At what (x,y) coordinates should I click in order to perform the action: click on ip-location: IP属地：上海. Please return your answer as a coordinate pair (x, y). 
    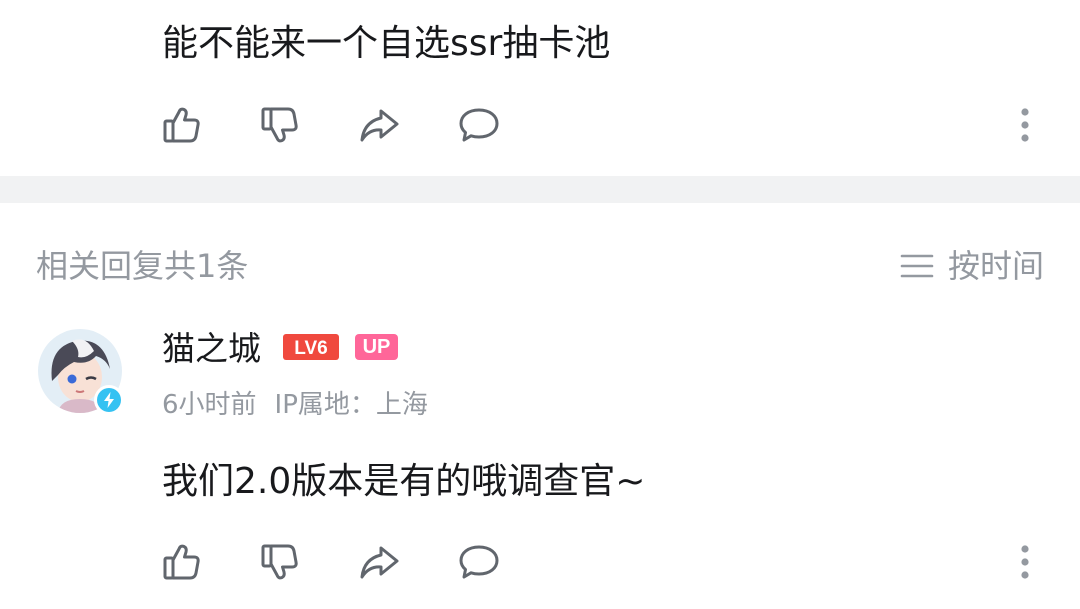
    Looking at the image, I should click on (351, 405).